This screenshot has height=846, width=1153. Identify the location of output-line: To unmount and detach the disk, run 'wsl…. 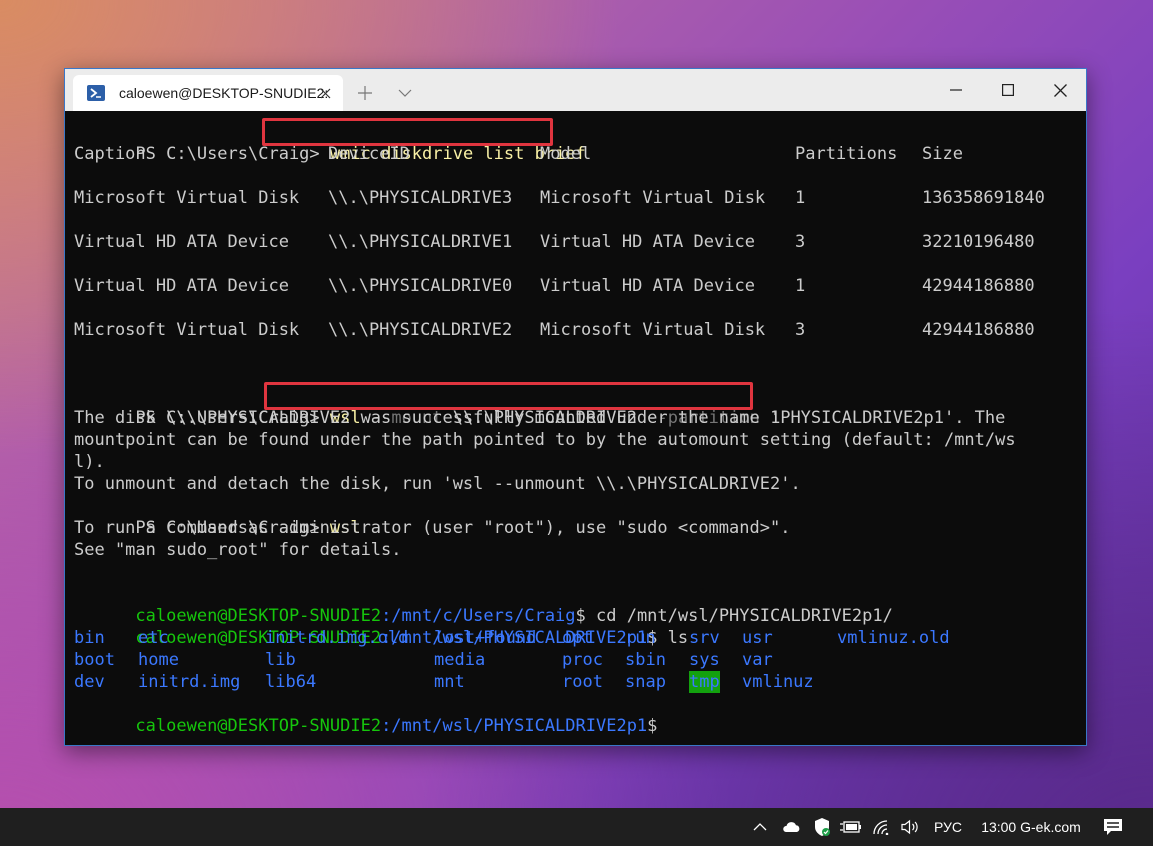
(437, 484).